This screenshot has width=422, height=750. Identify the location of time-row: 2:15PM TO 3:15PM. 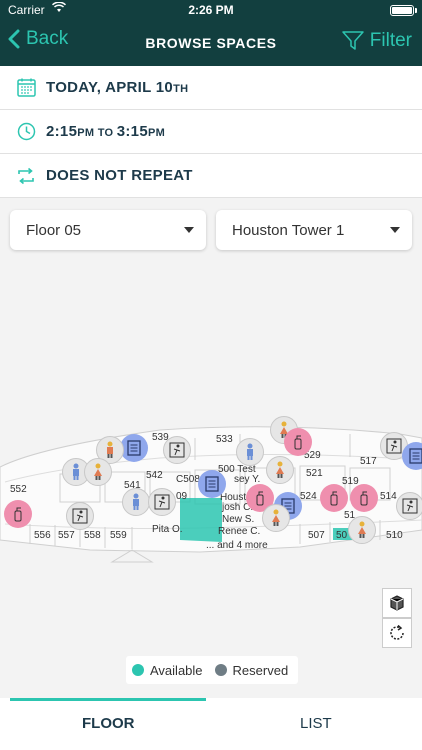
(211, 132).